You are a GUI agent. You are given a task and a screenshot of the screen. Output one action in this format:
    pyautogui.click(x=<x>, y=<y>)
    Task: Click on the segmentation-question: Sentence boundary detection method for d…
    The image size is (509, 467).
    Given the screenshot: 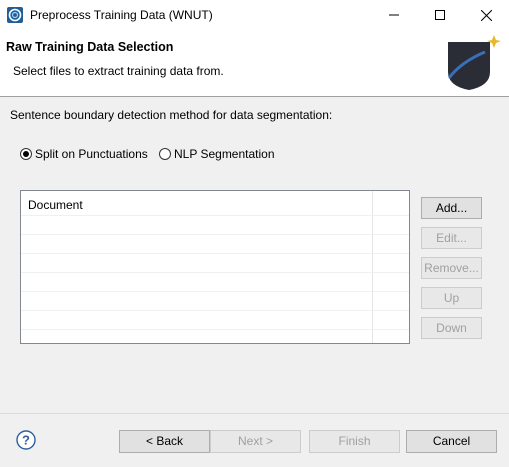 What is the action you would take?
    pyautogui.click(x=171, y=115)
    